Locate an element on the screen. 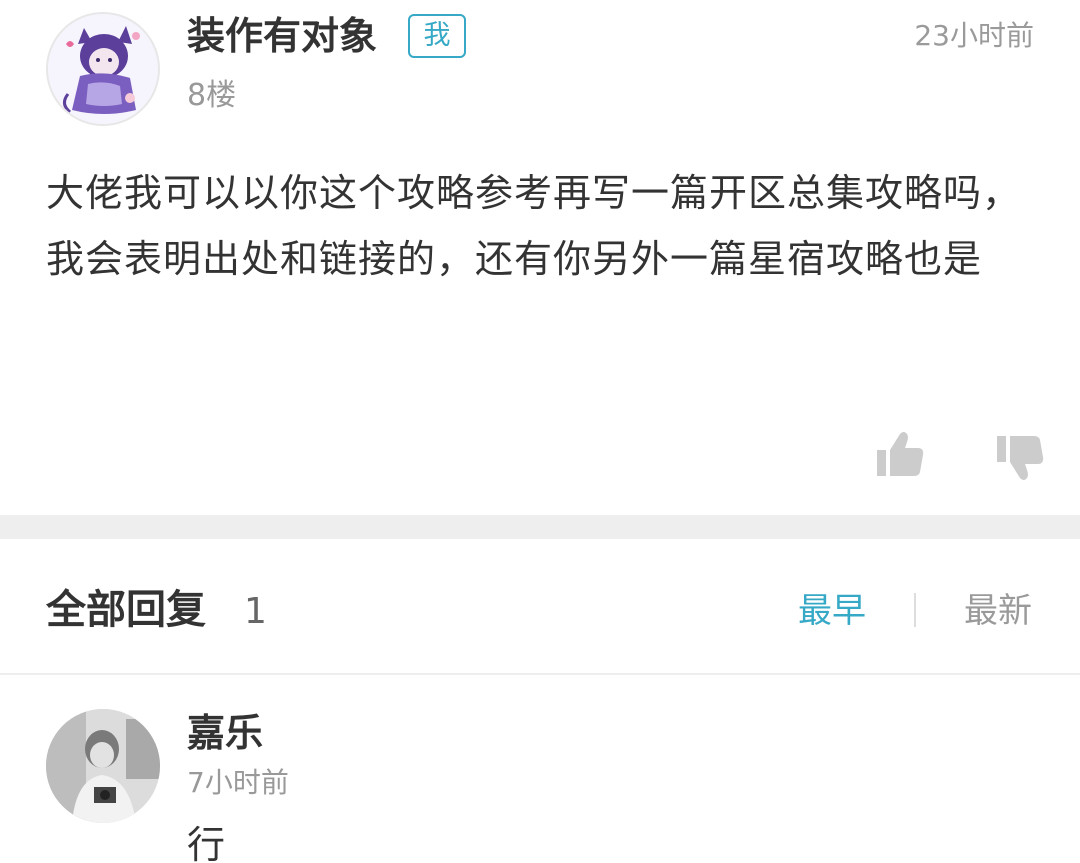 The width and height of the screenshot is (1080, 863). replies-count: 1 is located at coordinates (255, 611).